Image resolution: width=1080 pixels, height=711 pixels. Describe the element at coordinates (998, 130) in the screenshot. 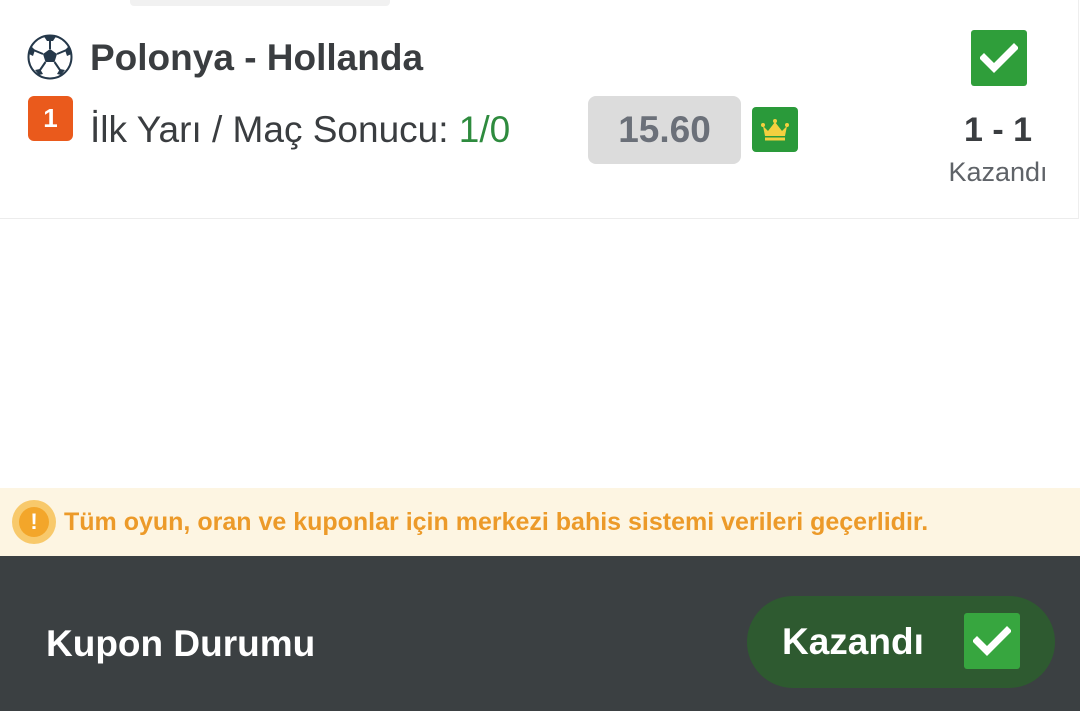

I see `match-score: 1 - 1` at that location.